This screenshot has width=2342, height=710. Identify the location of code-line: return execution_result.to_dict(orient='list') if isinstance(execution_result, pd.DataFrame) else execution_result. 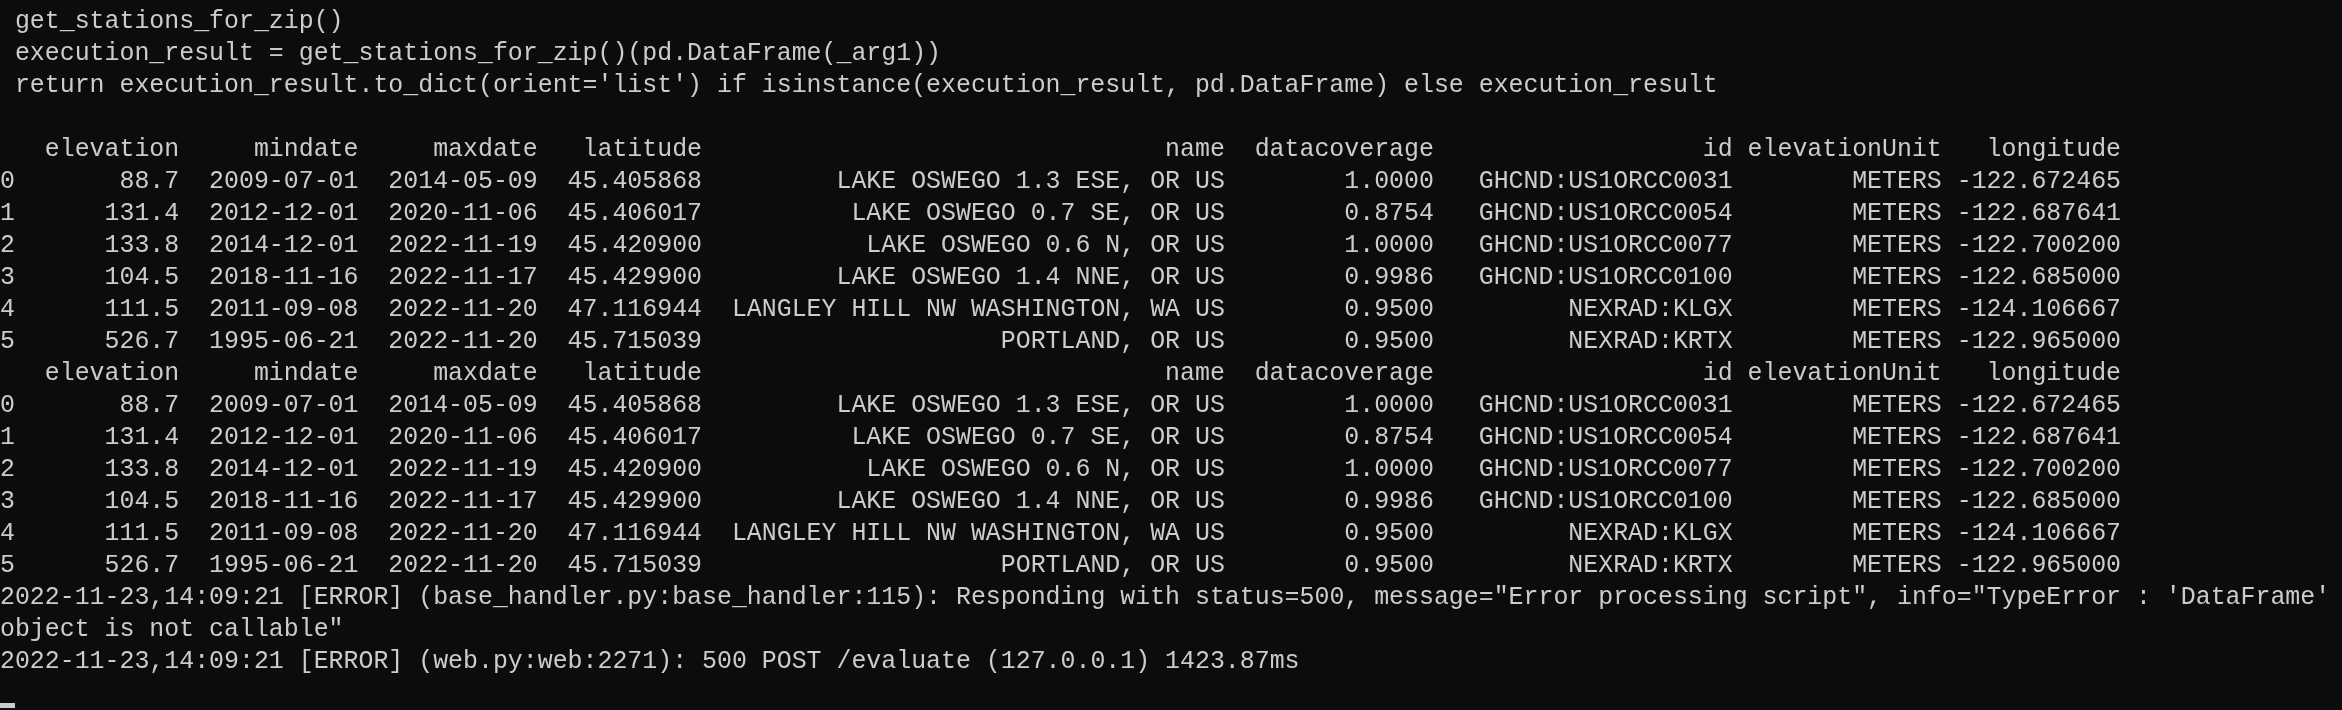
(866, 85).